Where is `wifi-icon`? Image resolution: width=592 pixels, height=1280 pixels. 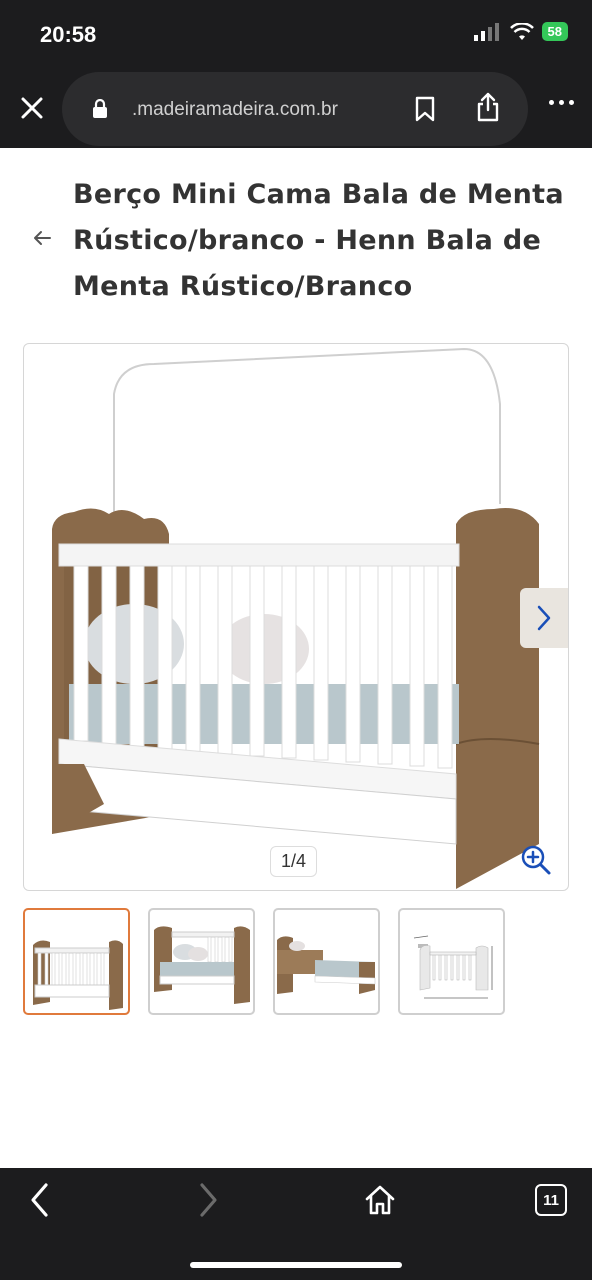
wifi-icon is located at coordinates (521, 31).